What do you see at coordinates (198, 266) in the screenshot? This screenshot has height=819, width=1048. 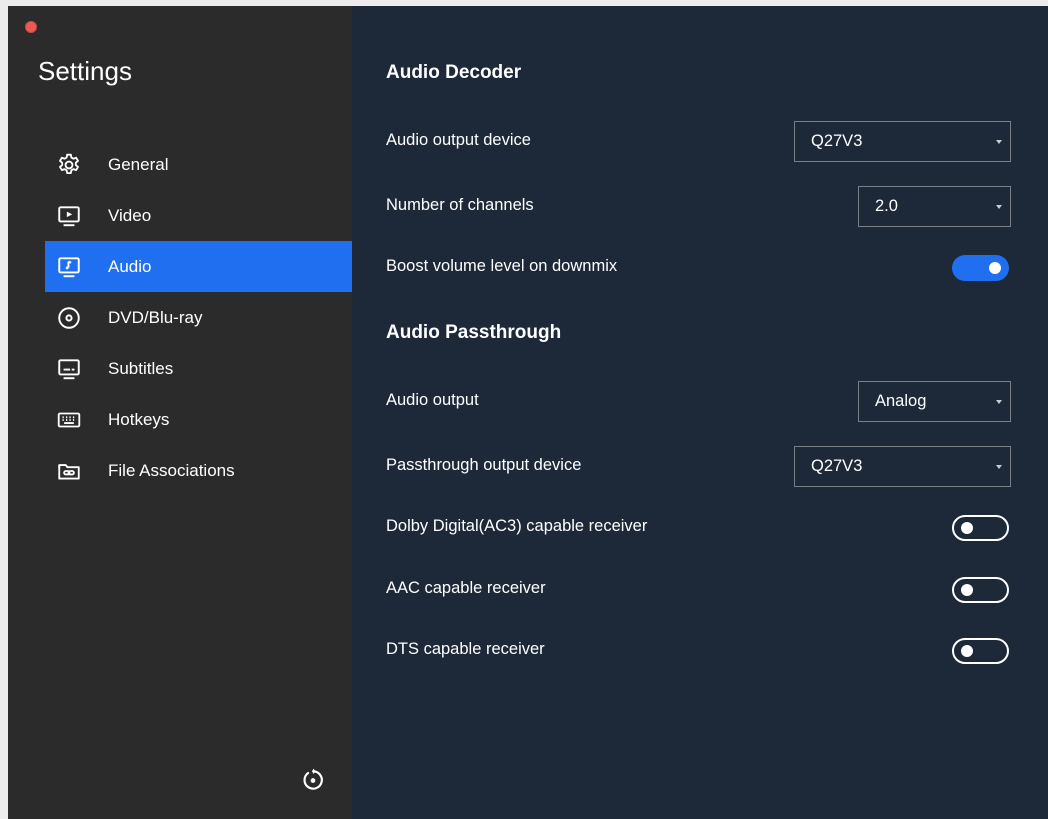 I see `sidebar-item-audio: Audio` at bounding box center [198, 266].